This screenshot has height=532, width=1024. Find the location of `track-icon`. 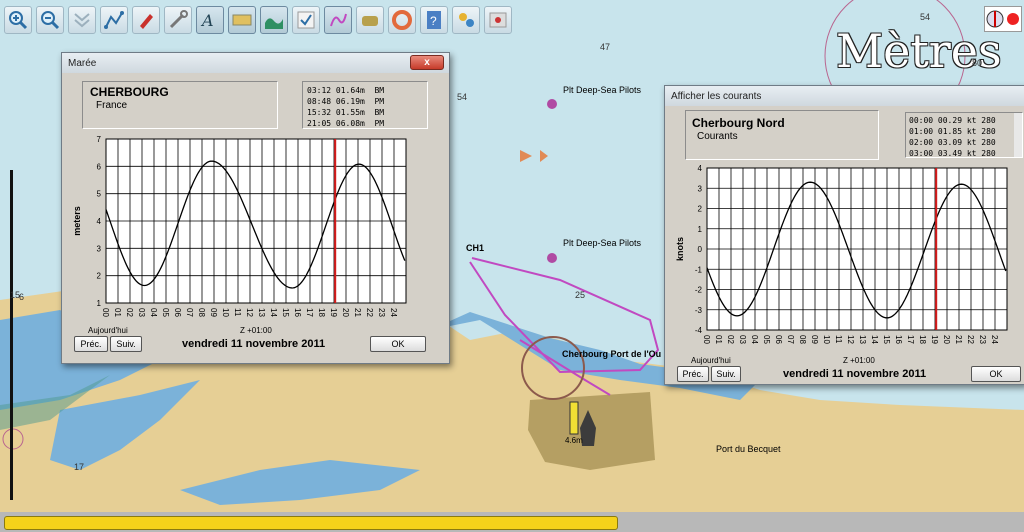

track-icon is located at coordinates (338, 20).